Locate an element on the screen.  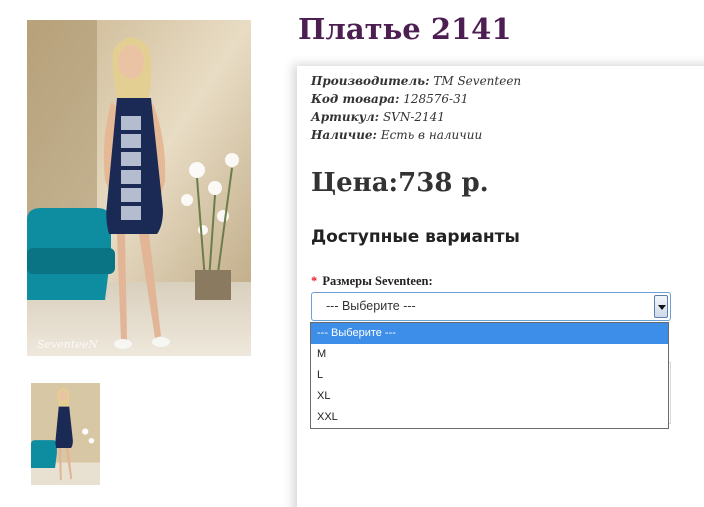
size-option: M is located at coordinates (489, 354).